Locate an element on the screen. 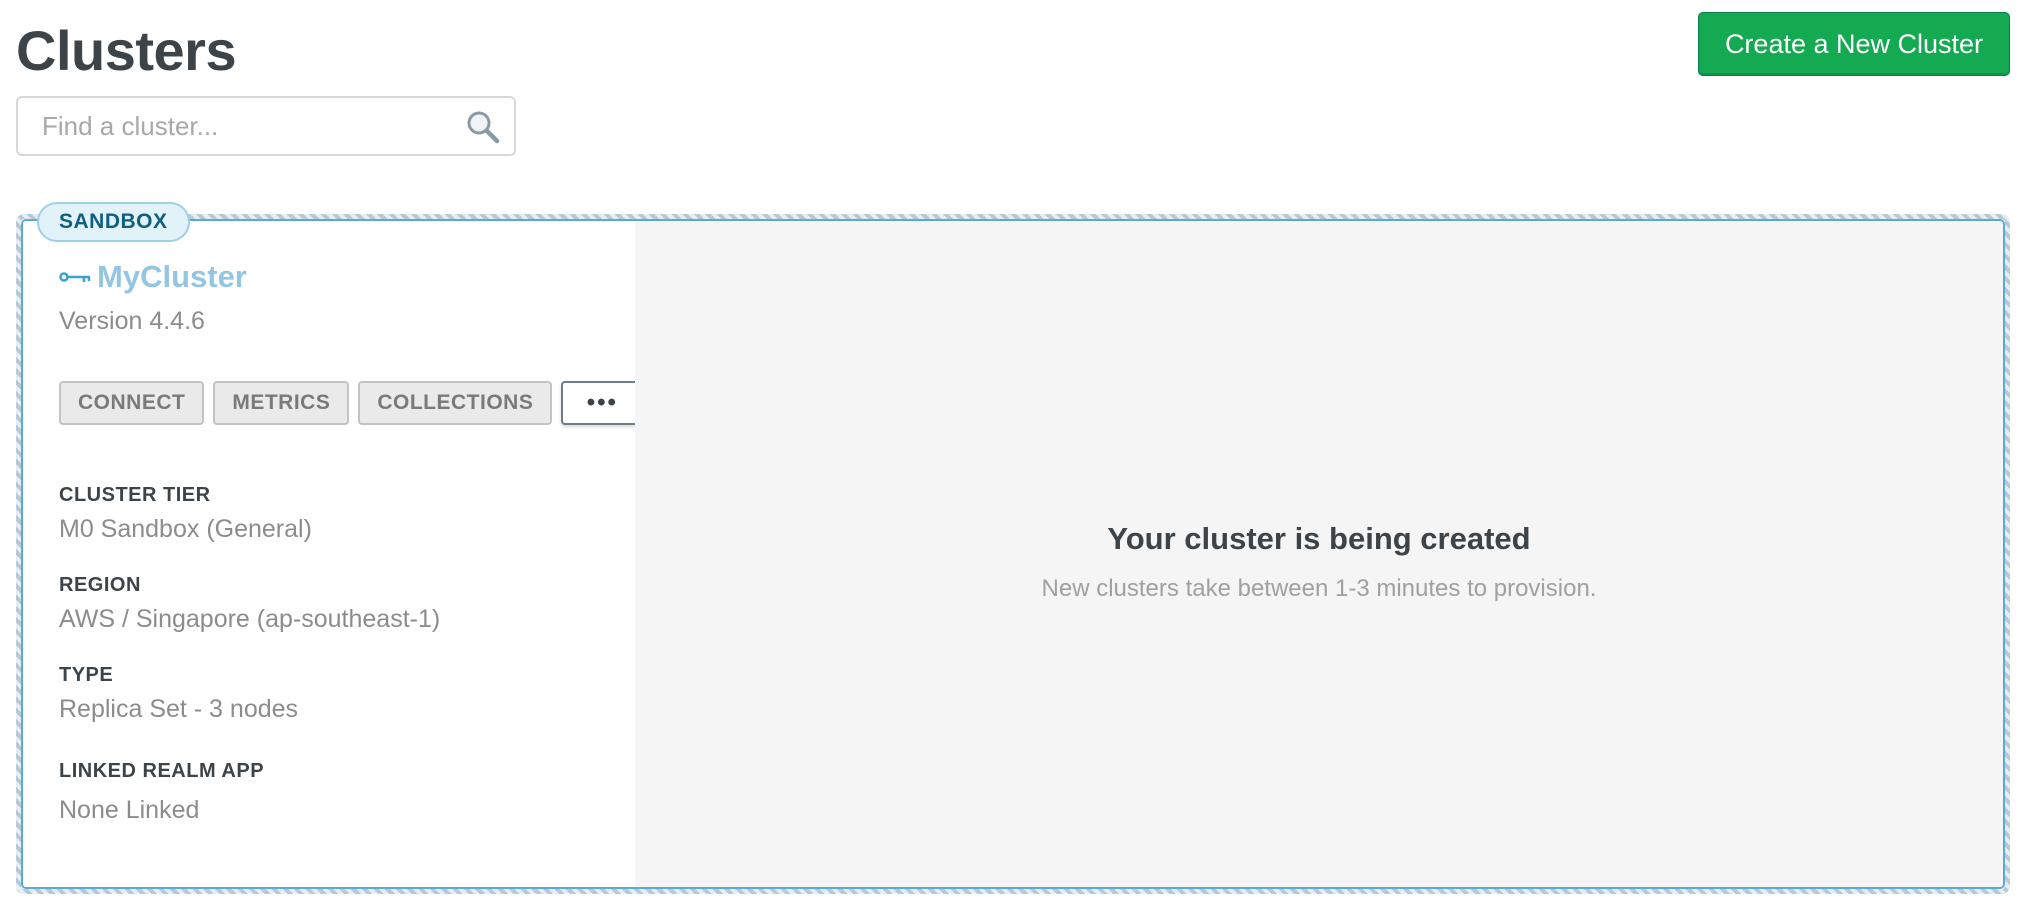  connect-button: CONNECT is located at coordinates (132, 403).